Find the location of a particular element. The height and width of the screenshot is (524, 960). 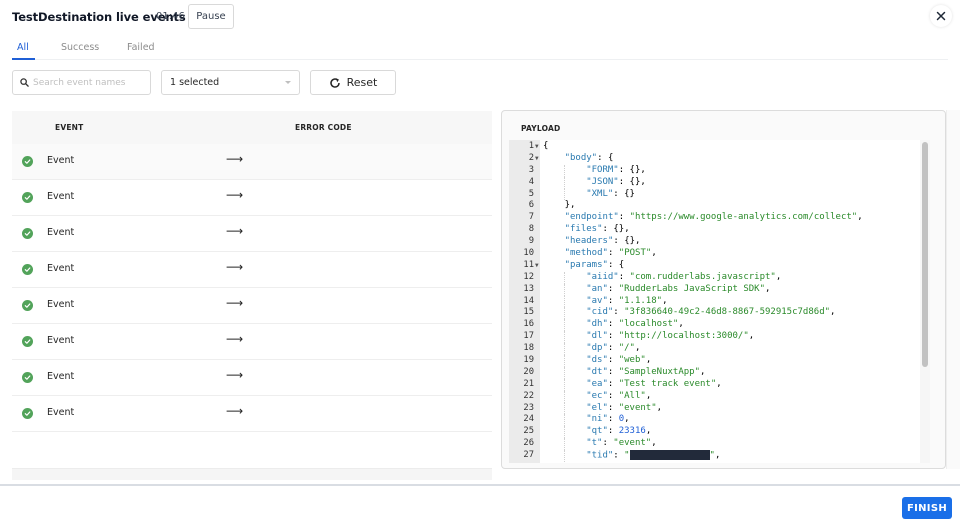

code-token: "files" is located at coordinates (583, 229).